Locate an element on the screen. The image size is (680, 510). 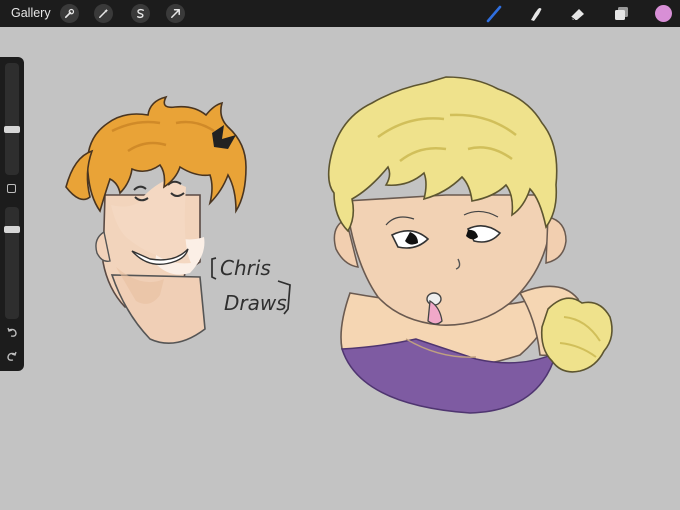
signature-line1-text: Chris is located at coordinates (245, 268).